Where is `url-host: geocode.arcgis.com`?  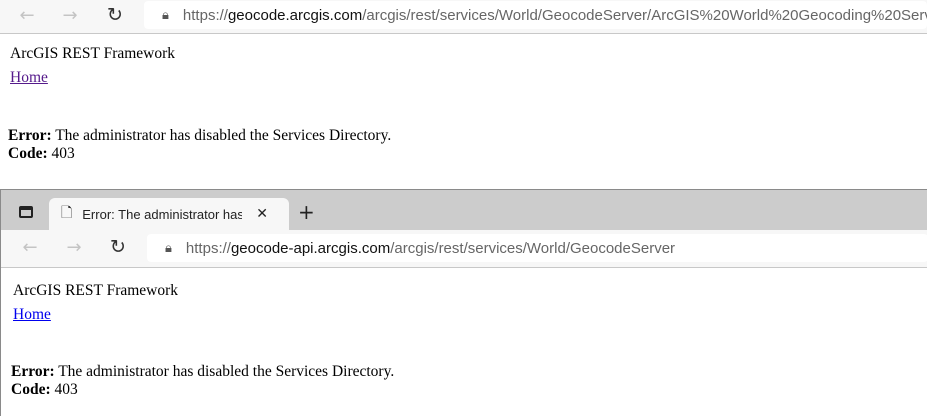 url-host: geocode.arcgis.com is located at coordinates (295, 15).